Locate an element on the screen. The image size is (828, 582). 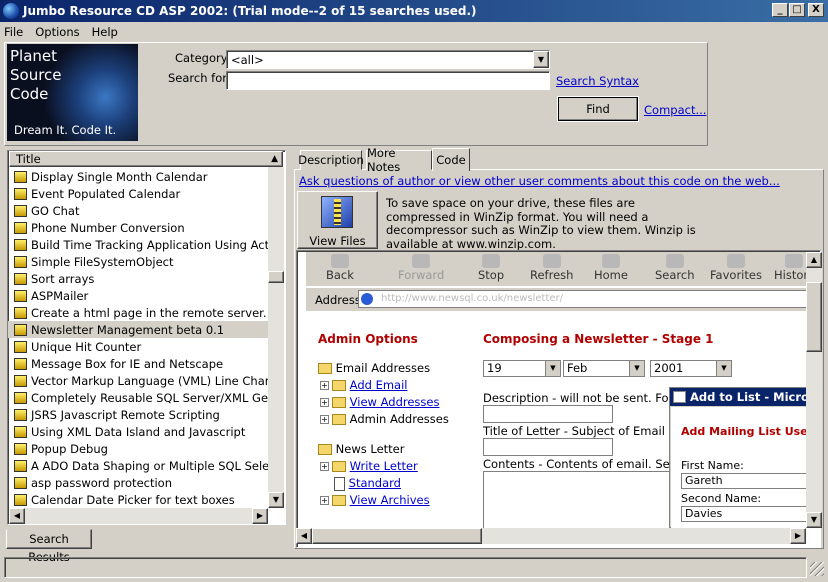
favorites-icon is located at coordinates (735, 261).